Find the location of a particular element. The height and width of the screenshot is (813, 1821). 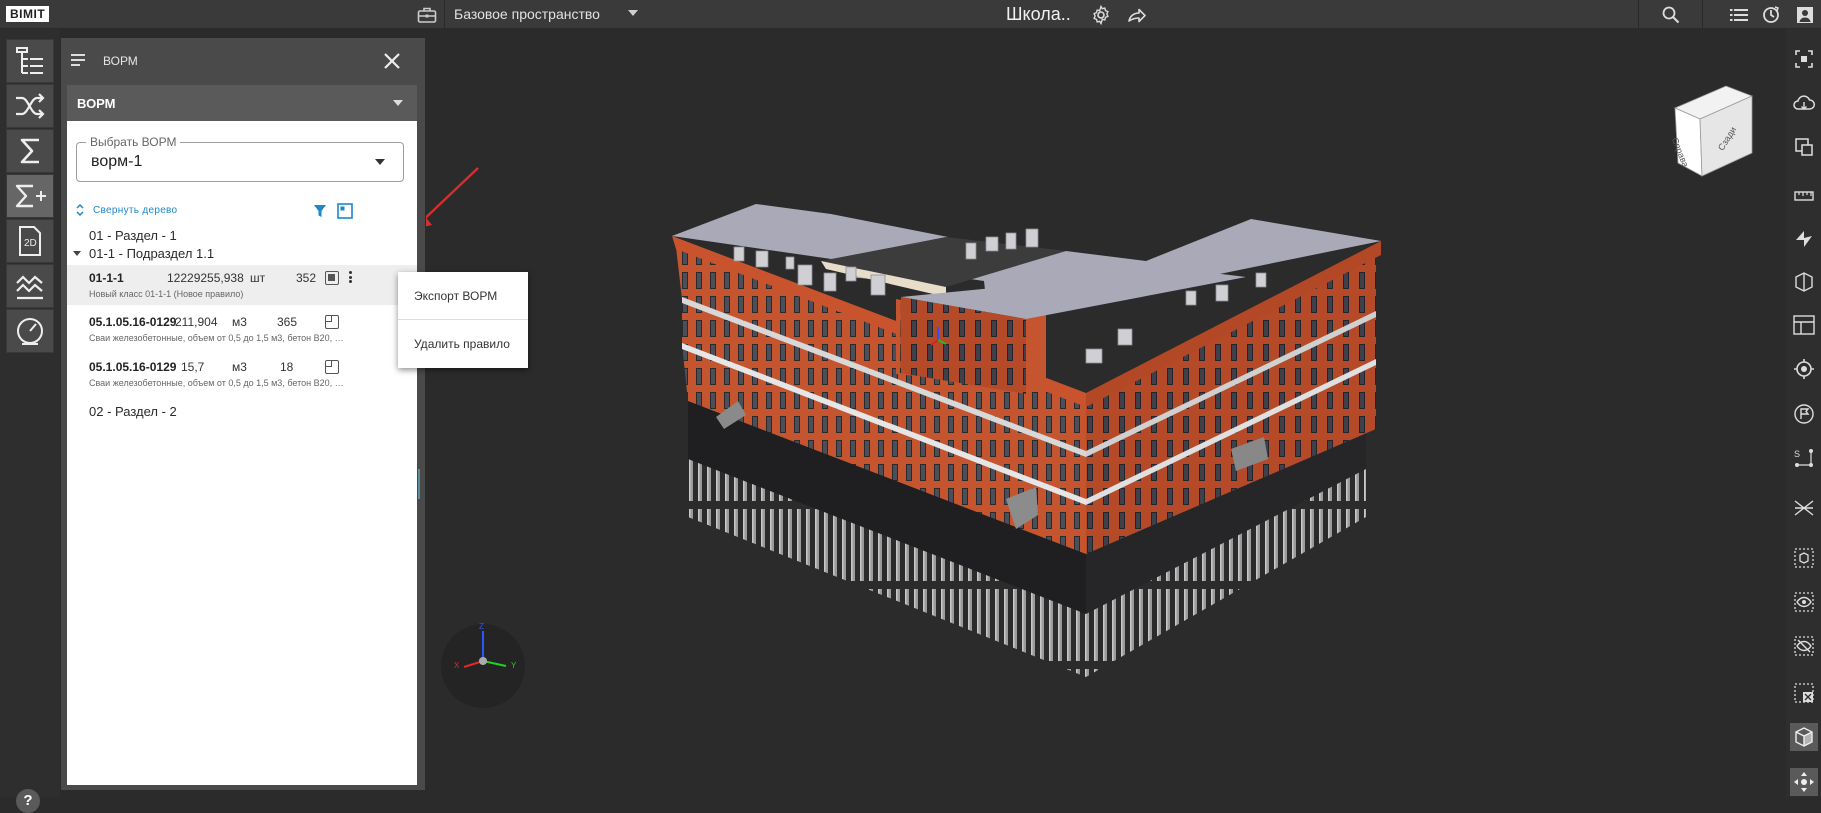

row-value: 211,904 is located at coordinates (196, 322).